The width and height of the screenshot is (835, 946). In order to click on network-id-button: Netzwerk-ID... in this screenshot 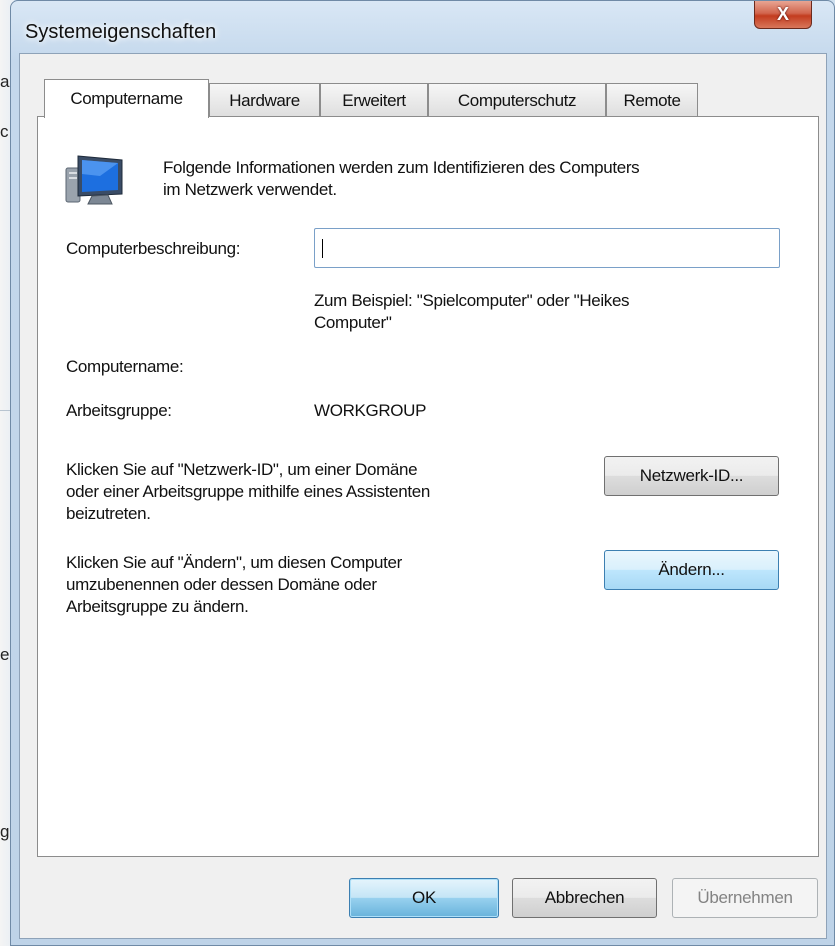, I will do `click(691, 476)`.